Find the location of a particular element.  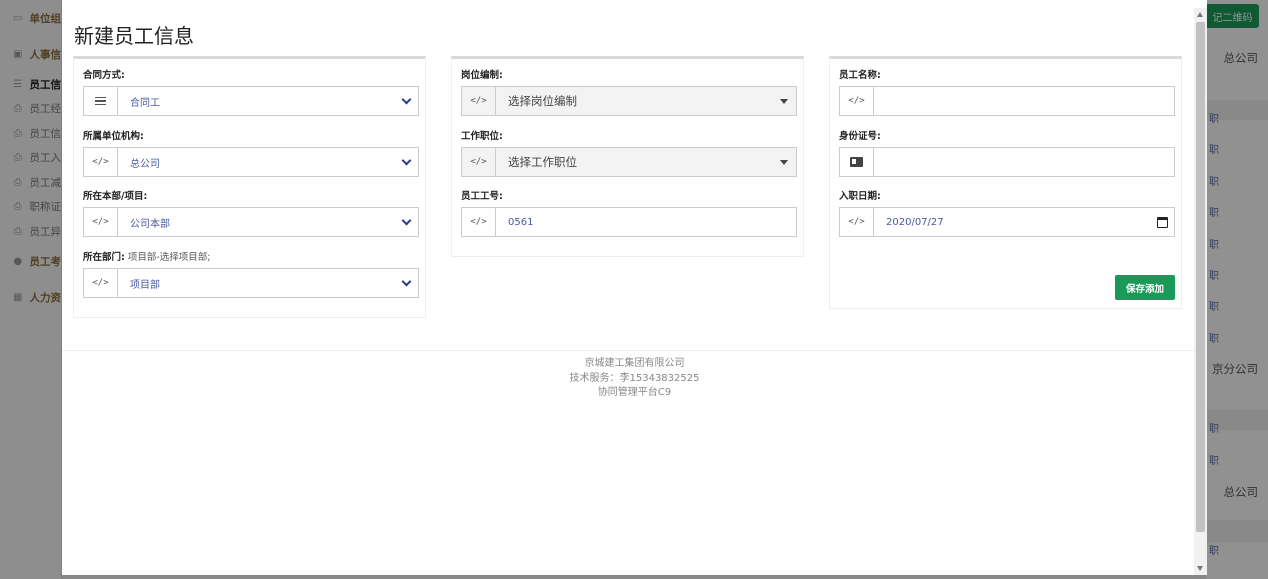

id-number-label: 身份证号: is located at coordinates (860, 136).